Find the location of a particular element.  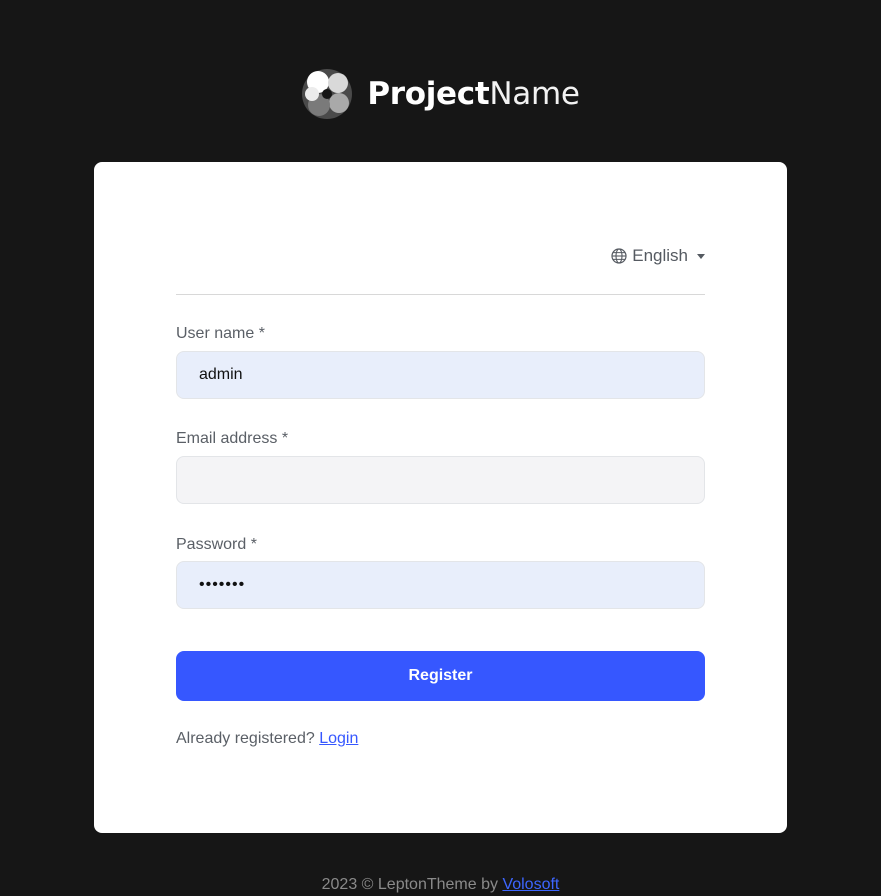

brand-name: ProjectName is located at coordinates (473, 93).